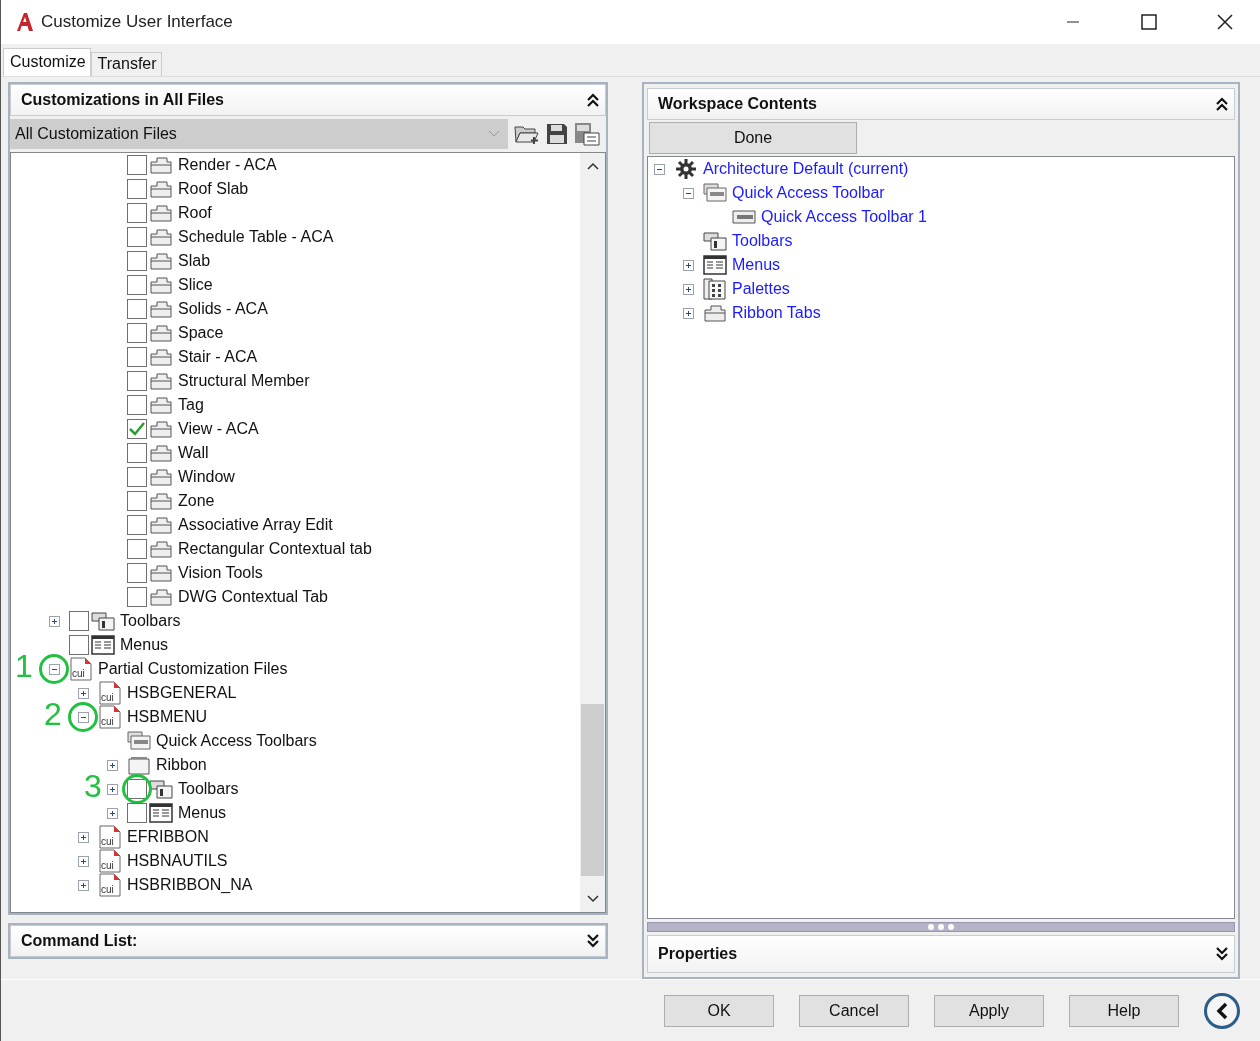  Describe the element at coordinates (191, 405) in the screenshot. I see `tree-item: Tag` at that location.